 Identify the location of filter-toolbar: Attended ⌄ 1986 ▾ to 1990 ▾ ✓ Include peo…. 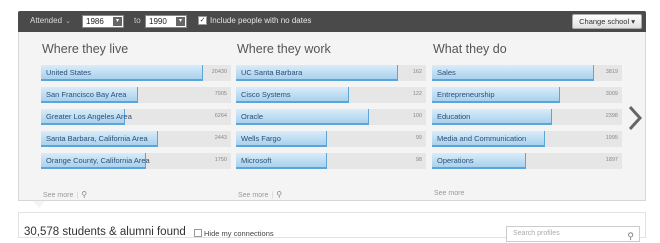
(332, 21).